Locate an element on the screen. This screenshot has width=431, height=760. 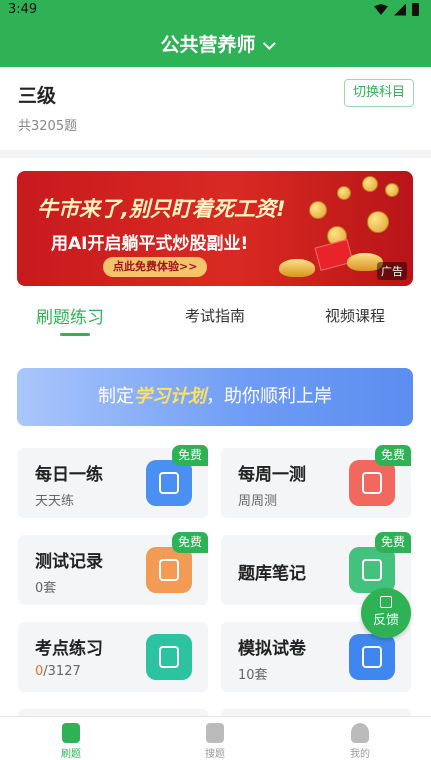
card-subtitle: 天天练 is located at coordinates (55, 501).